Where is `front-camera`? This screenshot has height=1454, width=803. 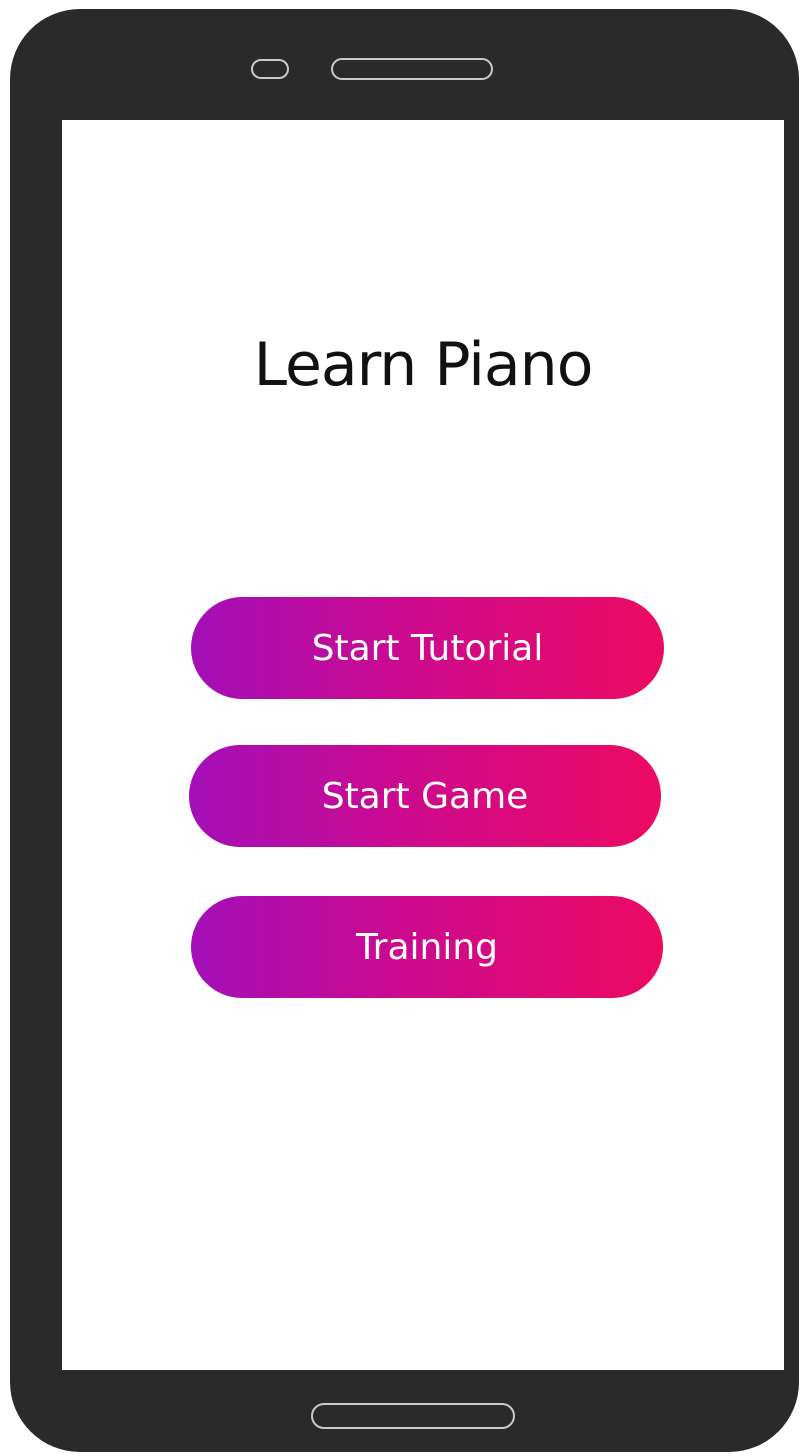 front-camera is located at coordinates (270, 69).